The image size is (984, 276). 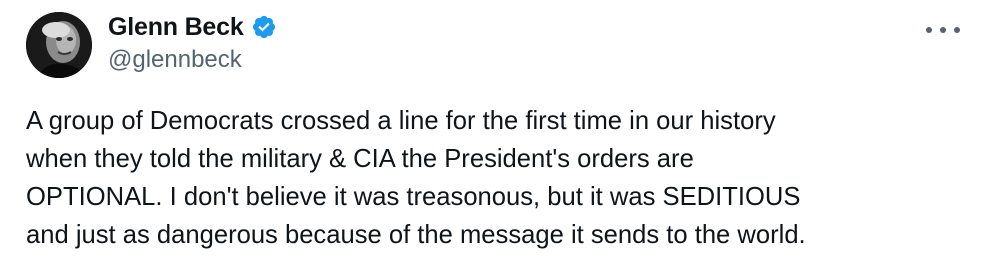 I want to click on more-options-icon, so click(x=943, y=30).